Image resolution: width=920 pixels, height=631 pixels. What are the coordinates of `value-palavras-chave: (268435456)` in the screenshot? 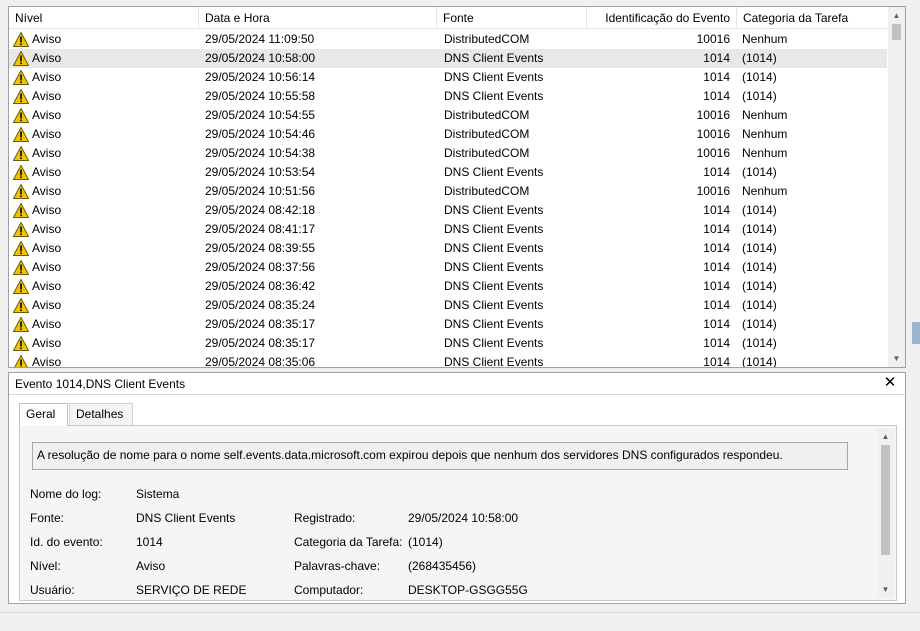 It's located at (442, 566).